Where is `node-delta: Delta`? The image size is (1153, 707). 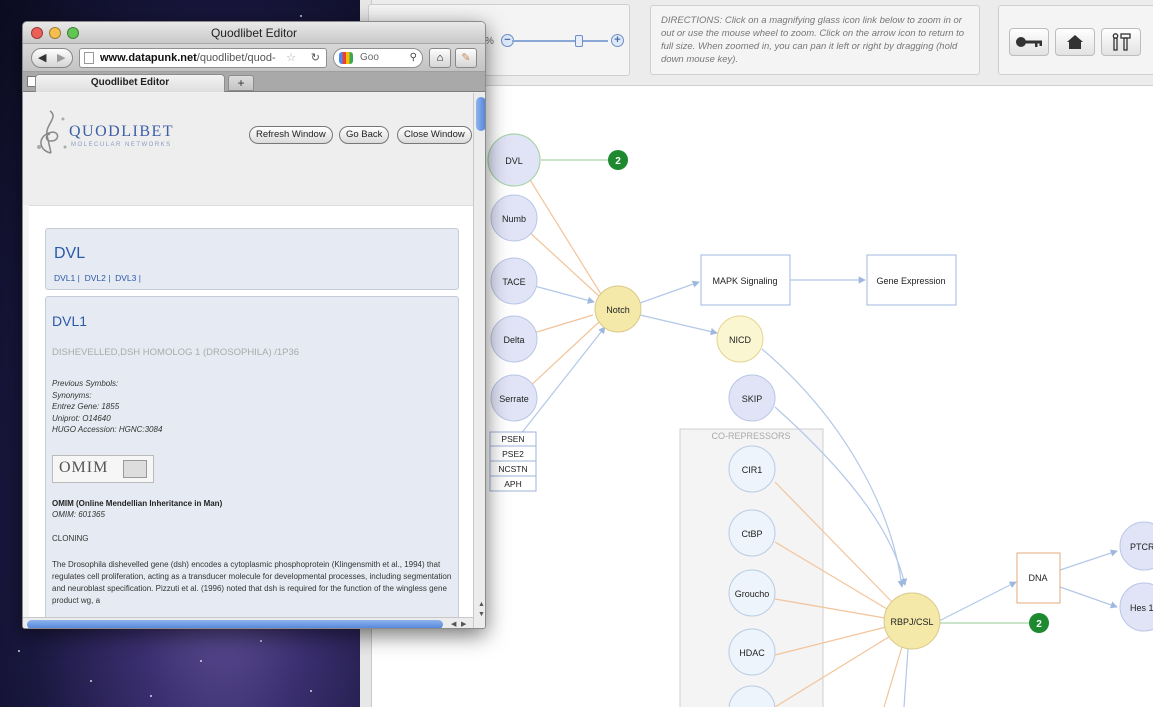 node-delta: Delta is located at coordinates (514, 339).